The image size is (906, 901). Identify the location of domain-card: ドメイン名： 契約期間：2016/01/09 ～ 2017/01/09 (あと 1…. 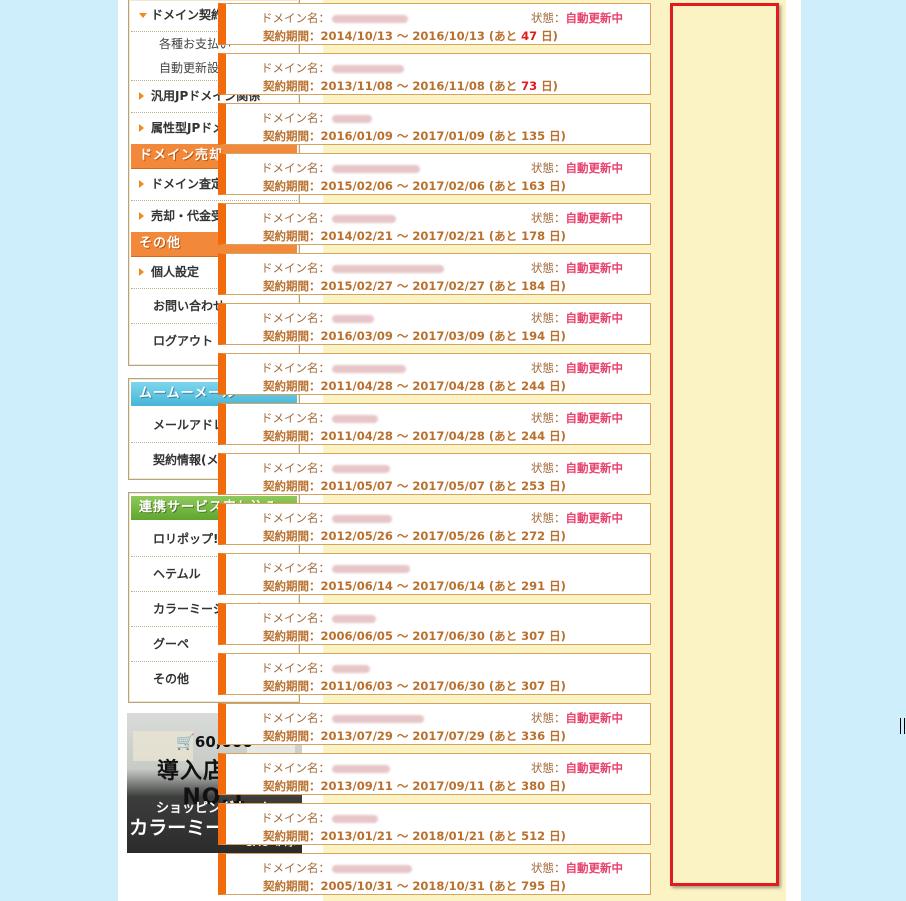
(434, 124).